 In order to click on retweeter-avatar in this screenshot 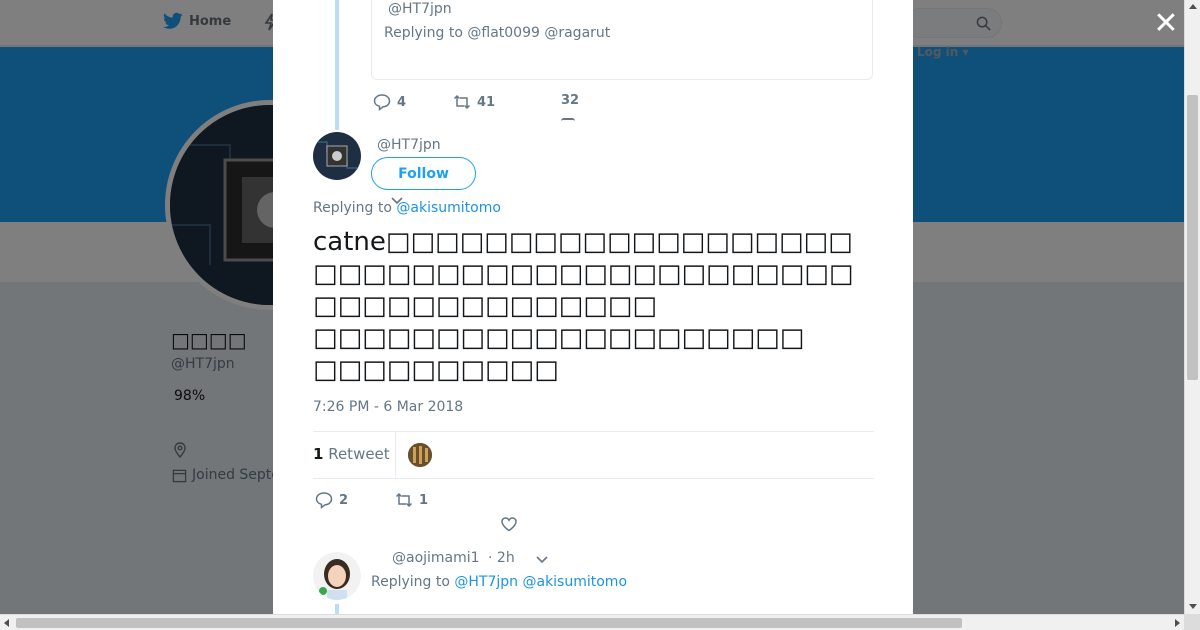, I will do `click(420, 455)`.